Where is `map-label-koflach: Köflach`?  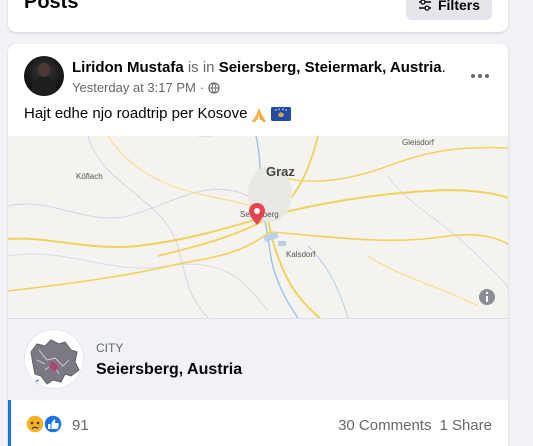
map-label-koflach: Köflach is located at coordinates (89, 176).